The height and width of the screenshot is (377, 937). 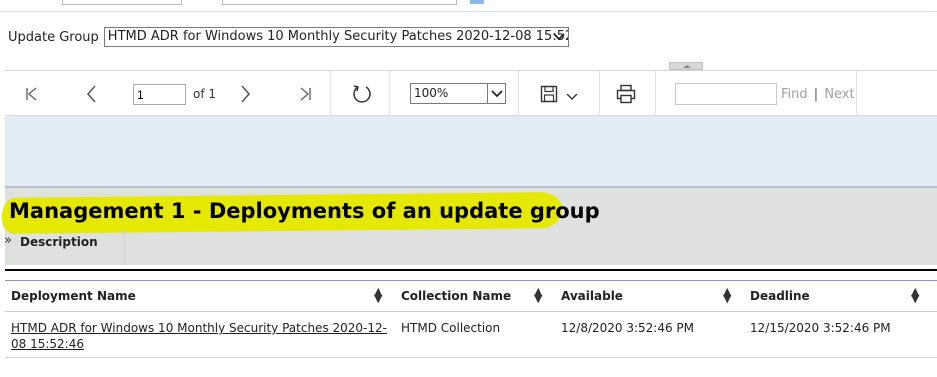 What do you see at coordinates (471, 311) in the screenshot?
I see `table-header-rule` at bounding box center [471, 311].